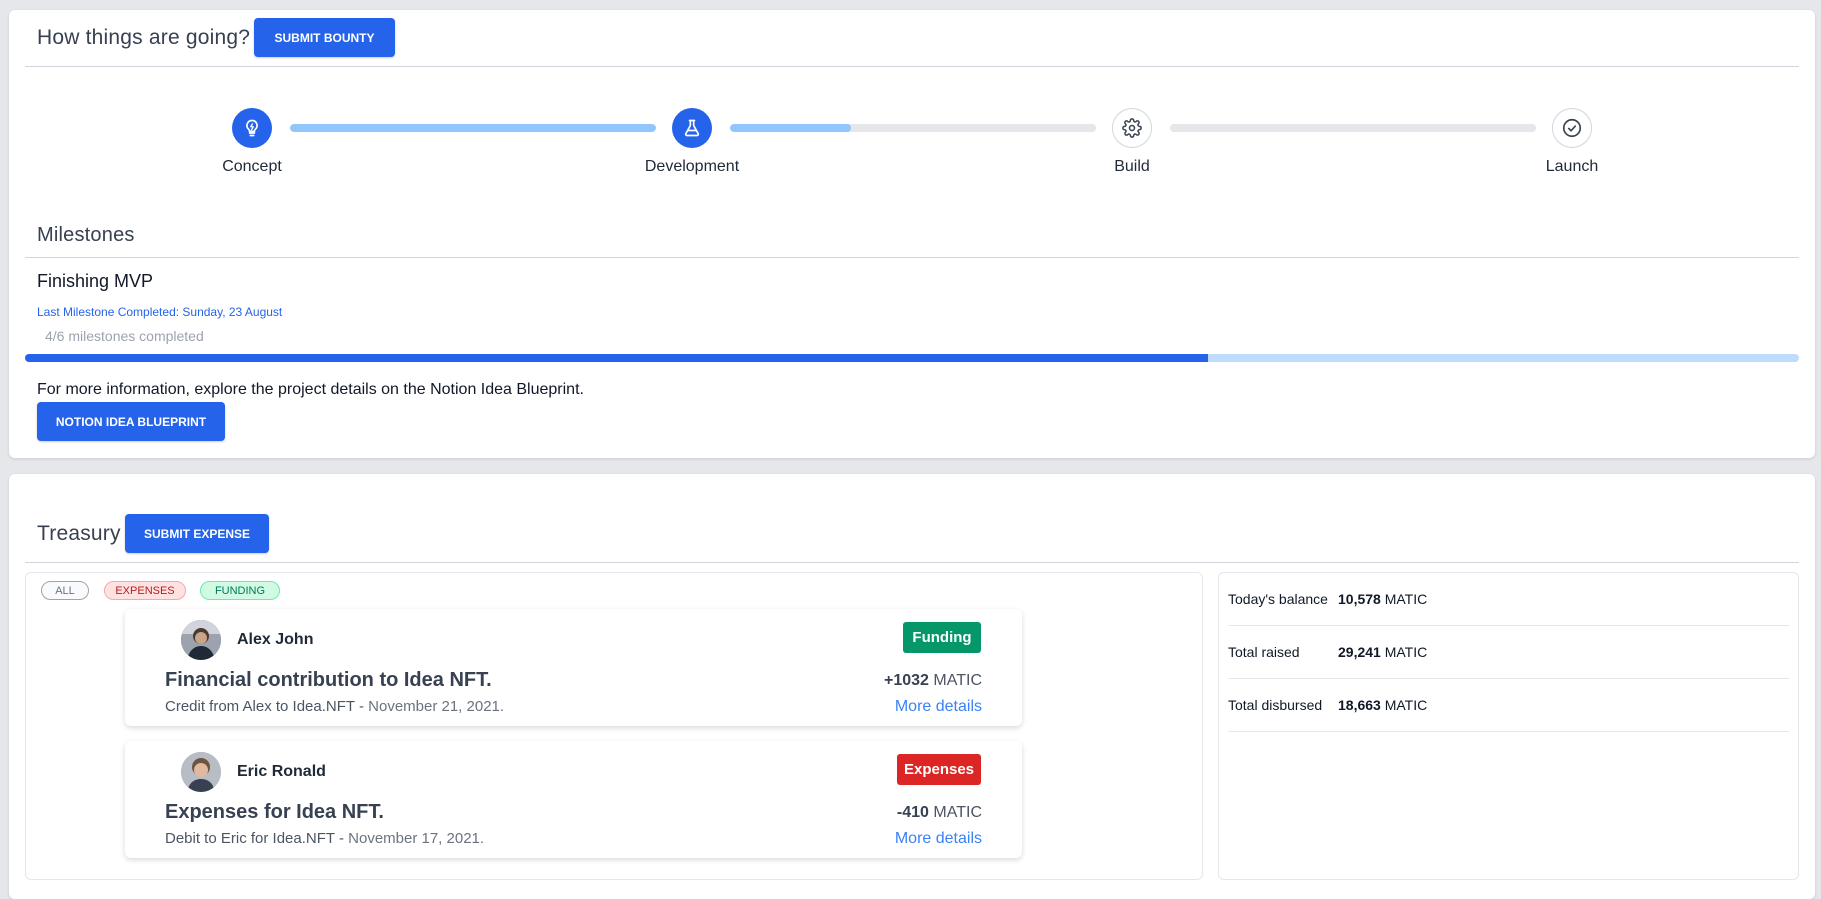 This screenshot has height=899, width=1821. What do you see at coordinates (145, 590) in the screenshot?
I see `filter-expenses: EXPENSES` at bounding box center [145, 590].